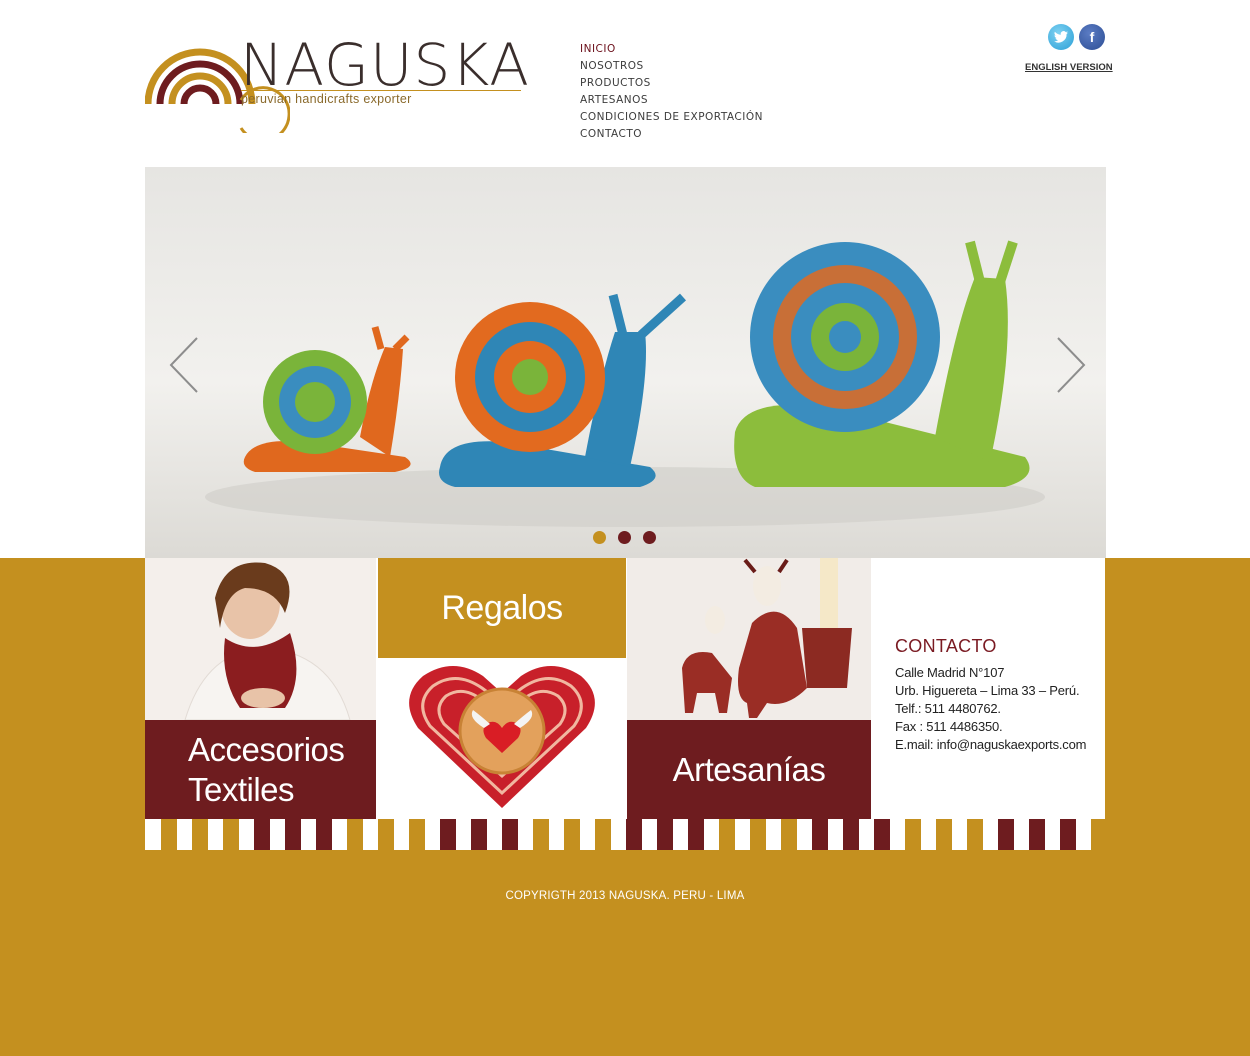  I want to click on accesorios-label: Accesorios Textiles, so click(260, 769).